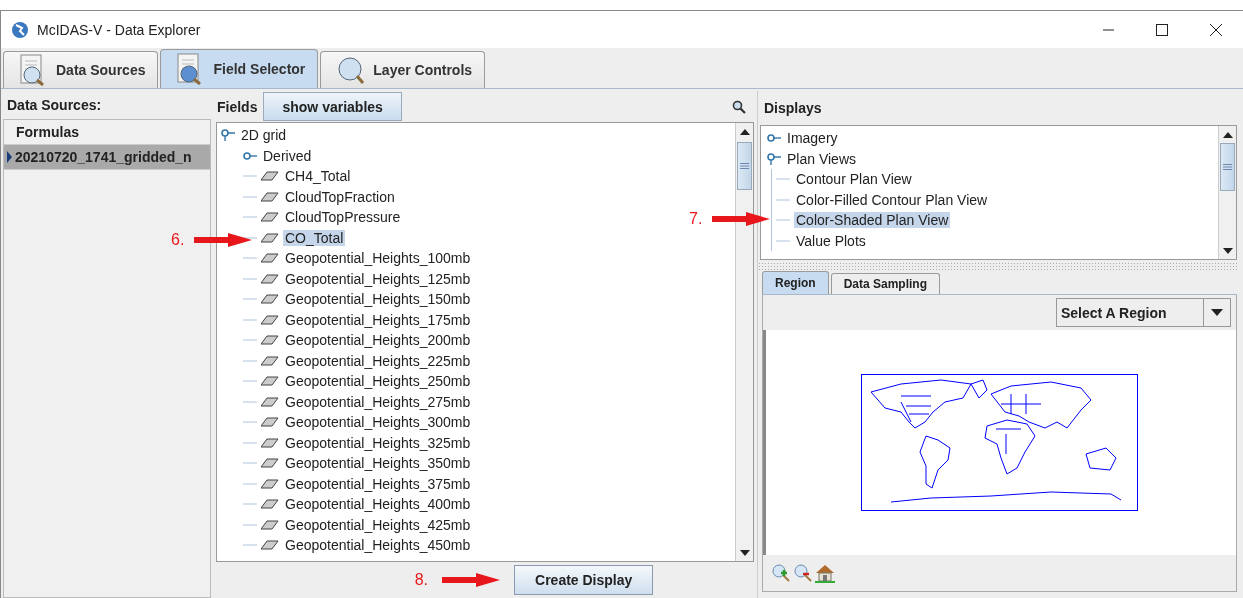 This screenshot has width=1243, height=598. Describe the element at coordinates (831, 240) in the screenshot. I see `tree-item: Value Plots` at that location.